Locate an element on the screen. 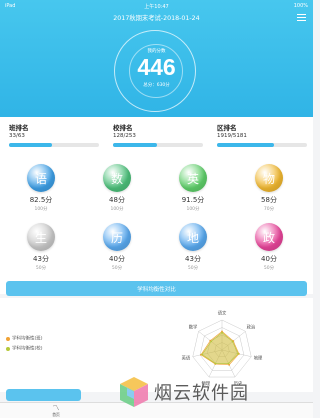  subject-card-politics: 政 40分 50分 is located at coordinates (269, 247).